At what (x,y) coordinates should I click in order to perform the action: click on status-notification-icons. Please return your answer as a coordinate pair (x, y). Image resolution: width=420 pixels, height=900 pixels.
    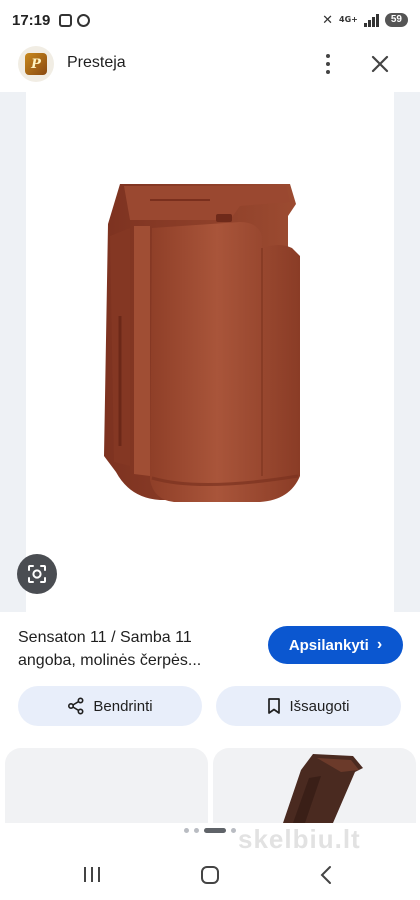
    Looking at the image, I should click on (75, 20).